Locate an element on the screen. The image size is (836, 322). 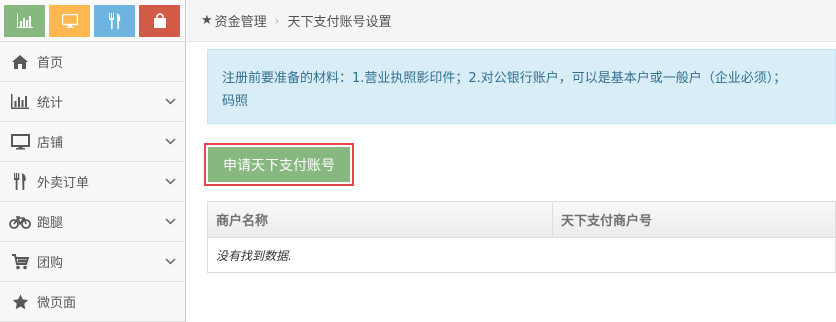
home-icon is located at coordinates (20, 62).